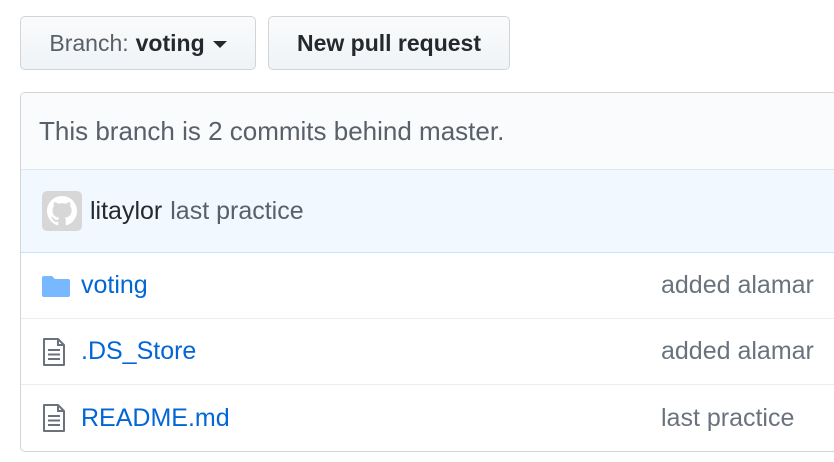 The width and height of the screenshot is (834, 462). I want to click on commit-author-link: litaylor, so click(126, 211).